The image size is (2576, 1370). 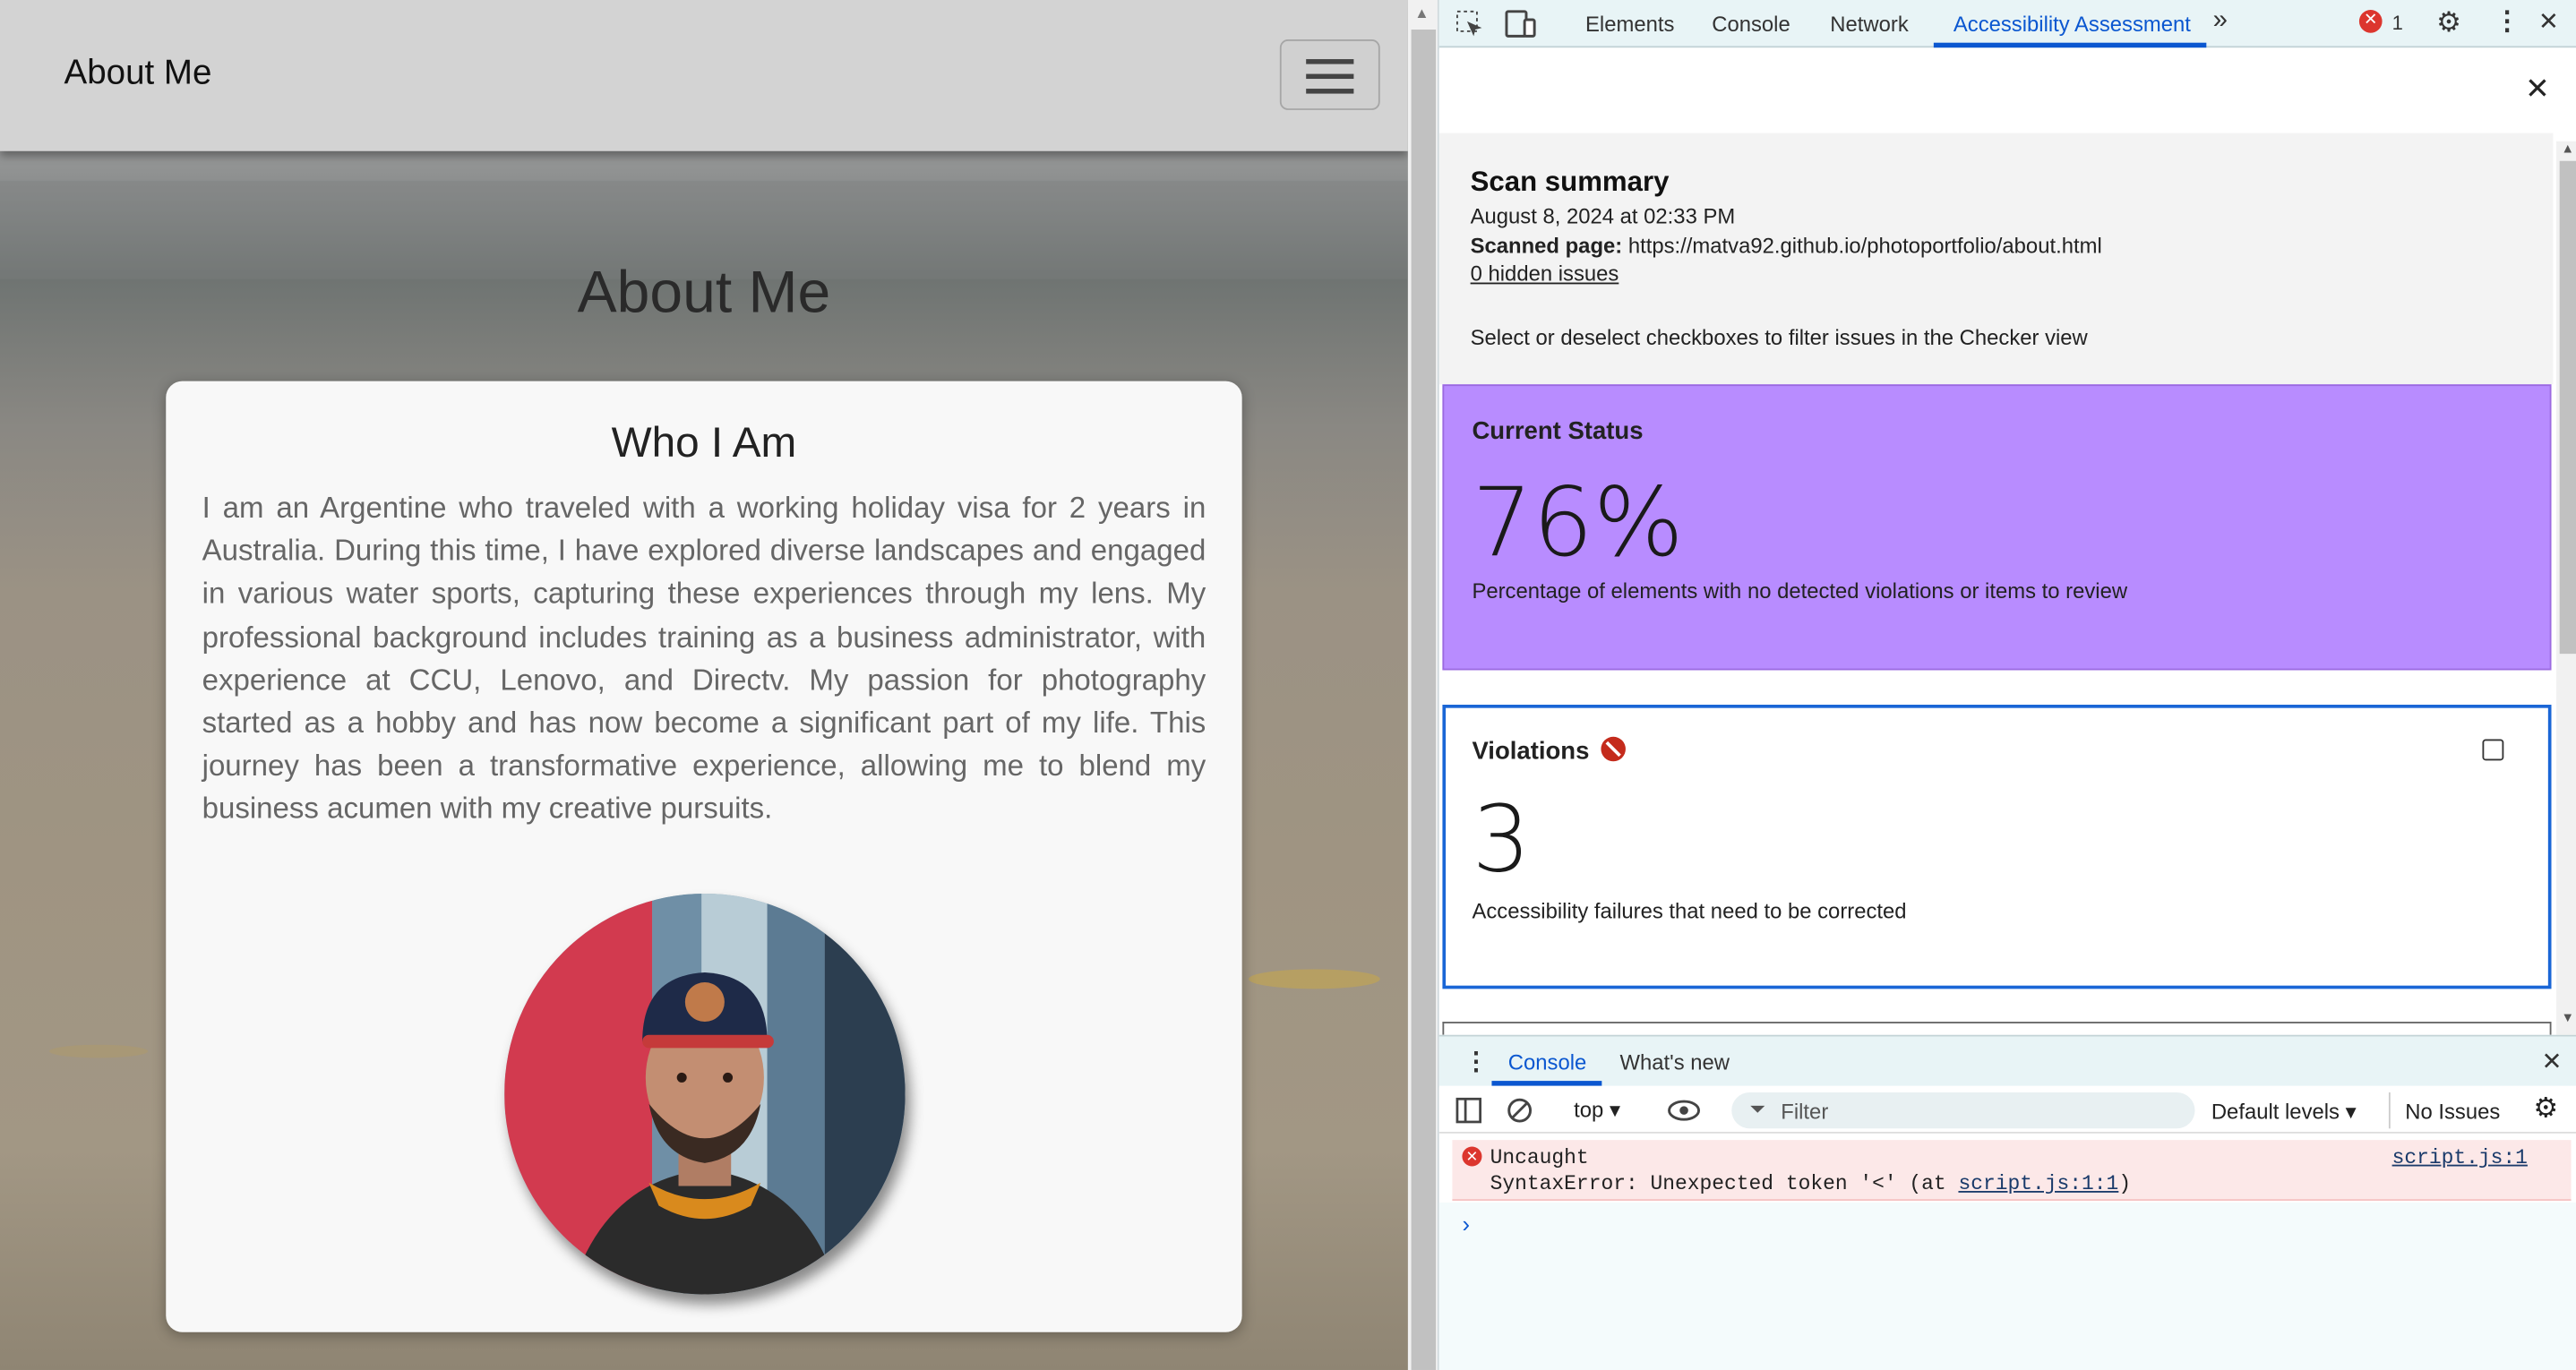 I want to click on close-devtools-icon: ✕, so click(x=2548, y=21).